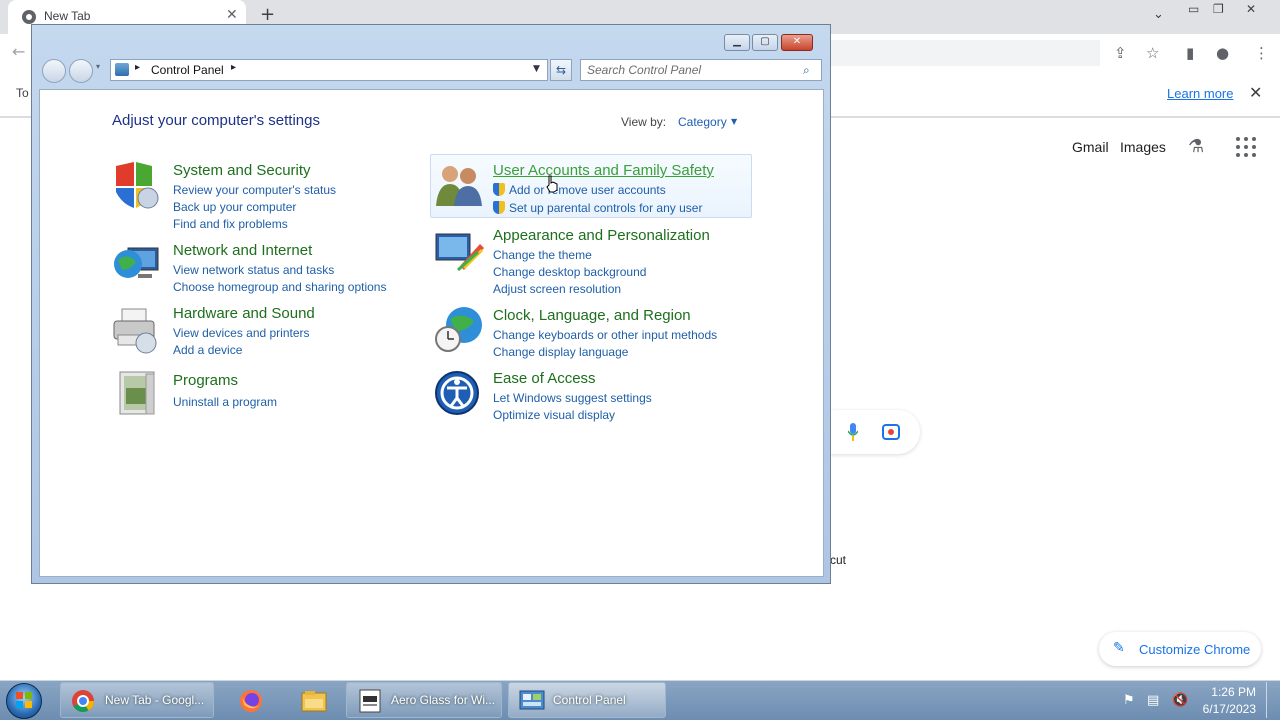  I want to click on hand-cursor-icon, so click(552, 184).